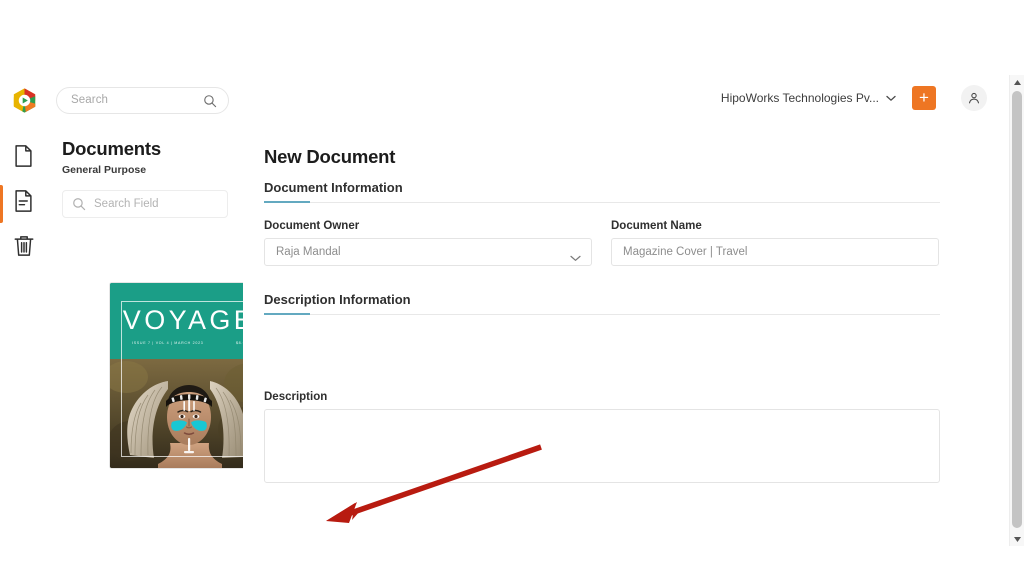 This screenshot has height=576, width=1024. I want to click on section-title: Document Information, so click(333, 187).